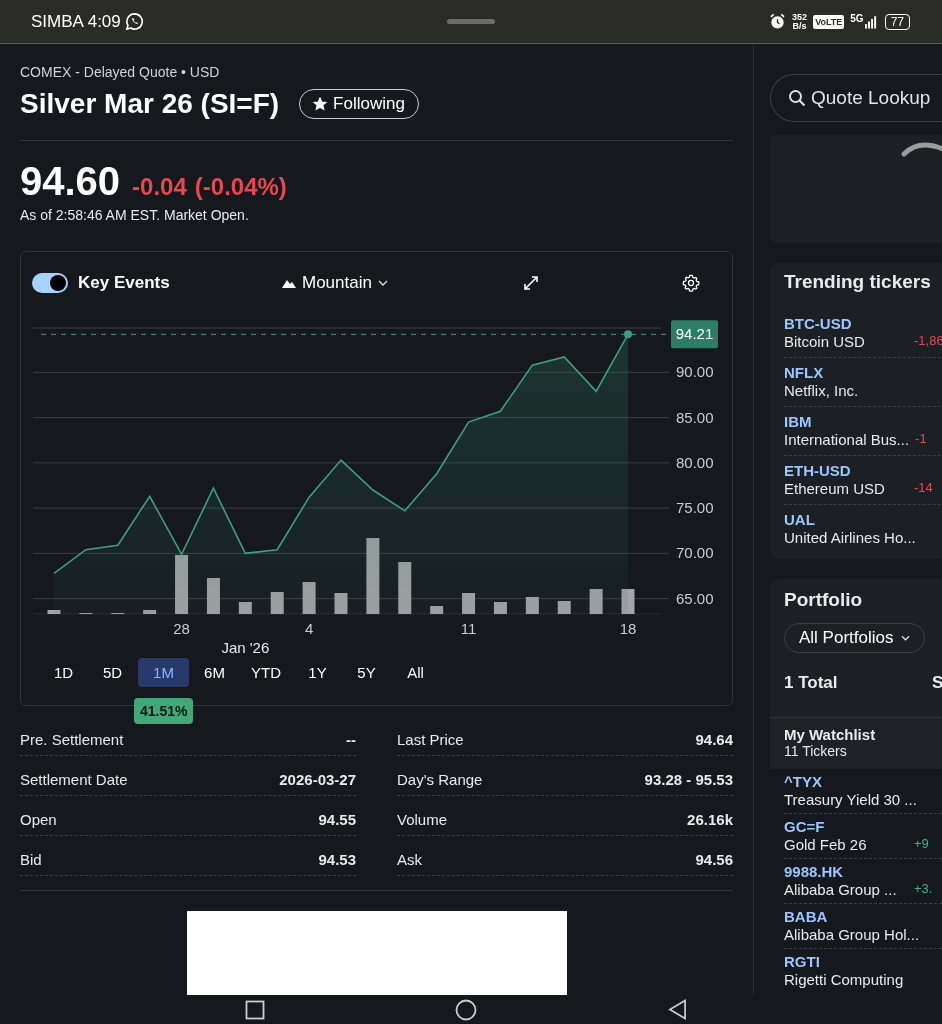 This screenshot has height=1024, width=942. What do you see at coordinates (135, 215) in the screenshot?
I see `quote-timestamp: As of 2:58:46 AM EST. Market Open.` at bounding box center [135, 215].